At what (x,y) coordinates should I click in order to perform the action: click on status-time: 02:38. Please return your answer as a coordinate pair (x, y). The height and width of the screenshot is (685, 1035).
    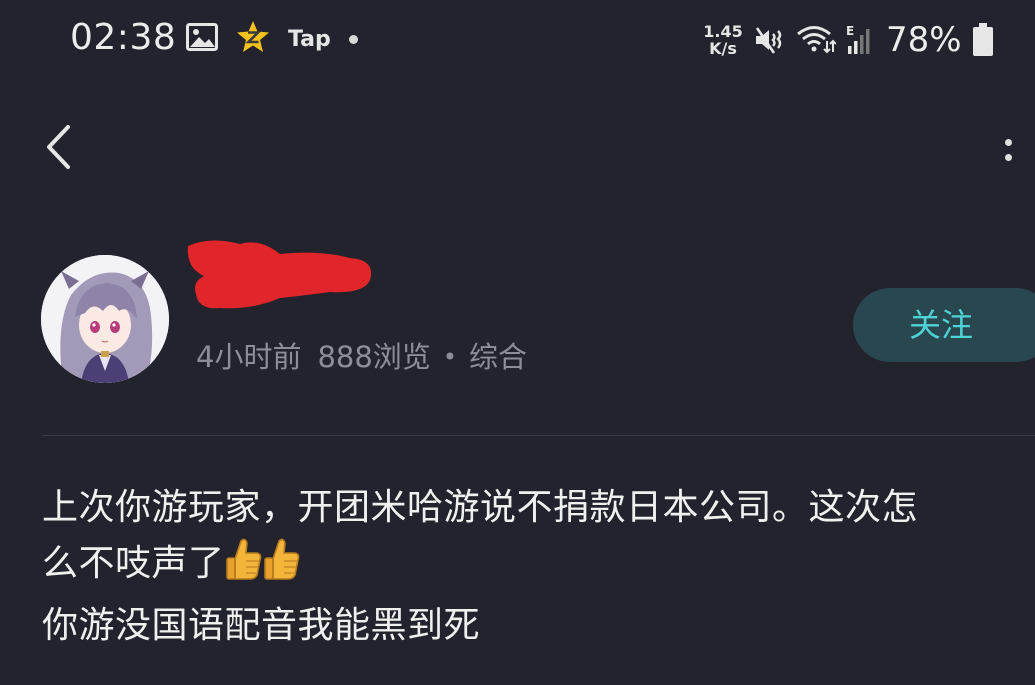
    Looking at the image, I should click on (123, 37).